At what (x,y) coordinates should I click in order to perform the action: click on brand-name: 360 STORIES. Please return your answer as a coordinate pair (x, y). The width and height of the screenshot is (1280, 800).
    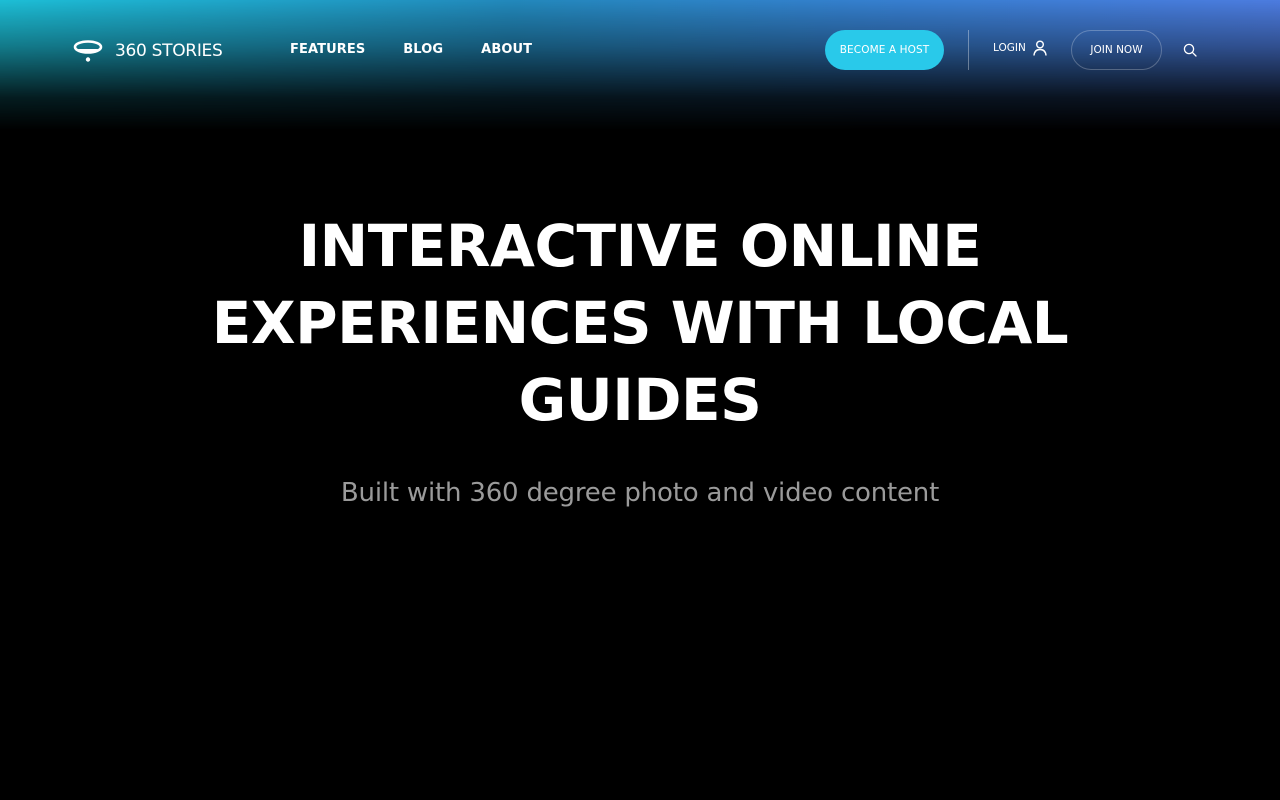
    Looking at the image, I should click on (169, 51).